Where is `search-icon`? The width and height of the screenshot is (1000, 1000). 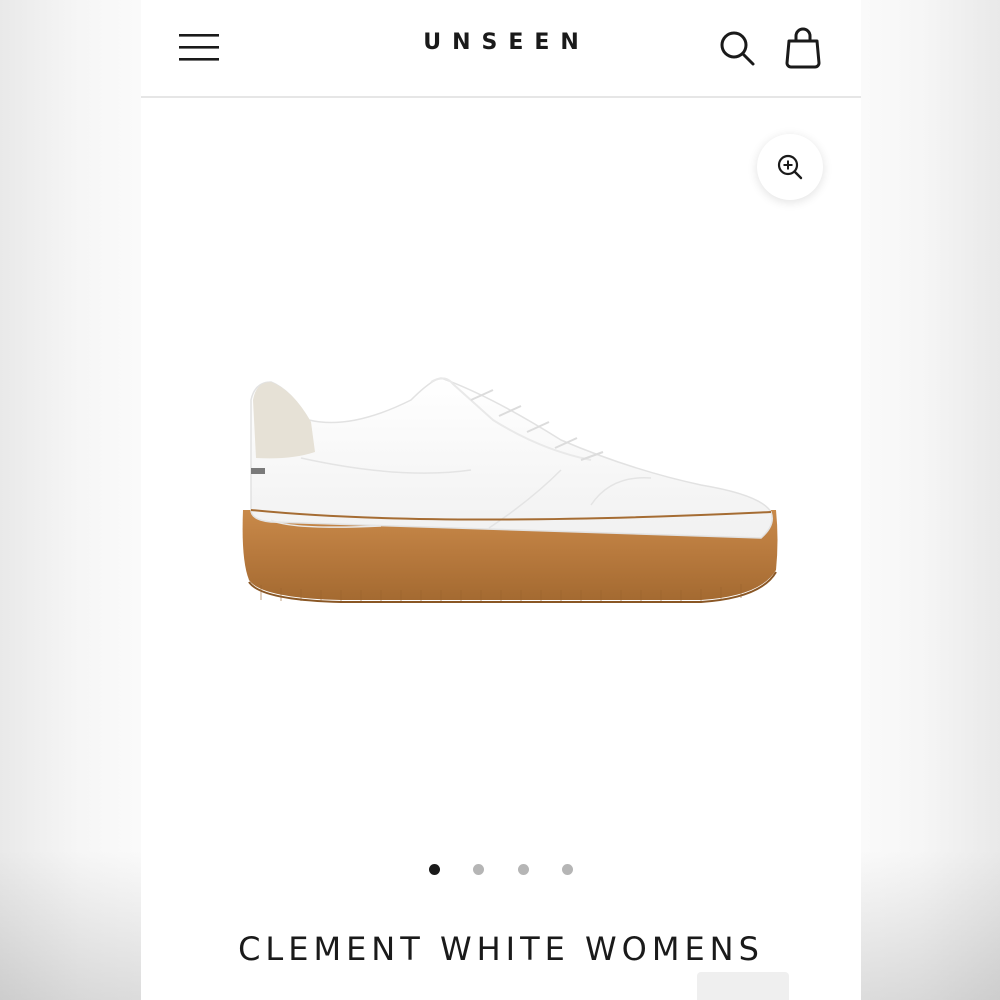
search-icon is located at coordinates (737, 48).